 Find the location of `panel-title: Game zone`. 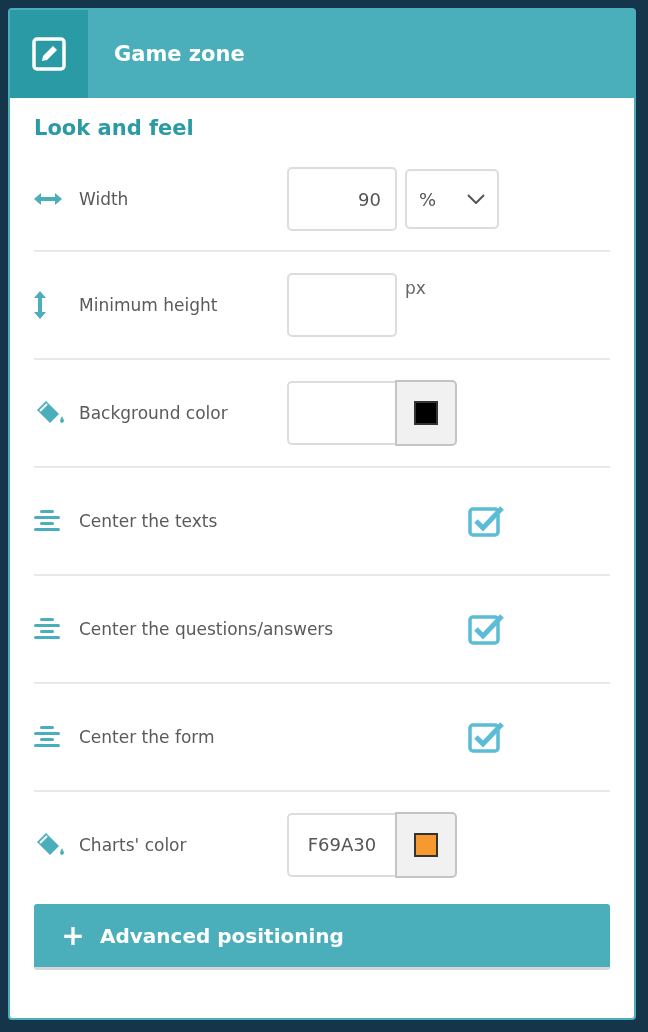

panel-title: Game zone is located at coordinates (179, 54).